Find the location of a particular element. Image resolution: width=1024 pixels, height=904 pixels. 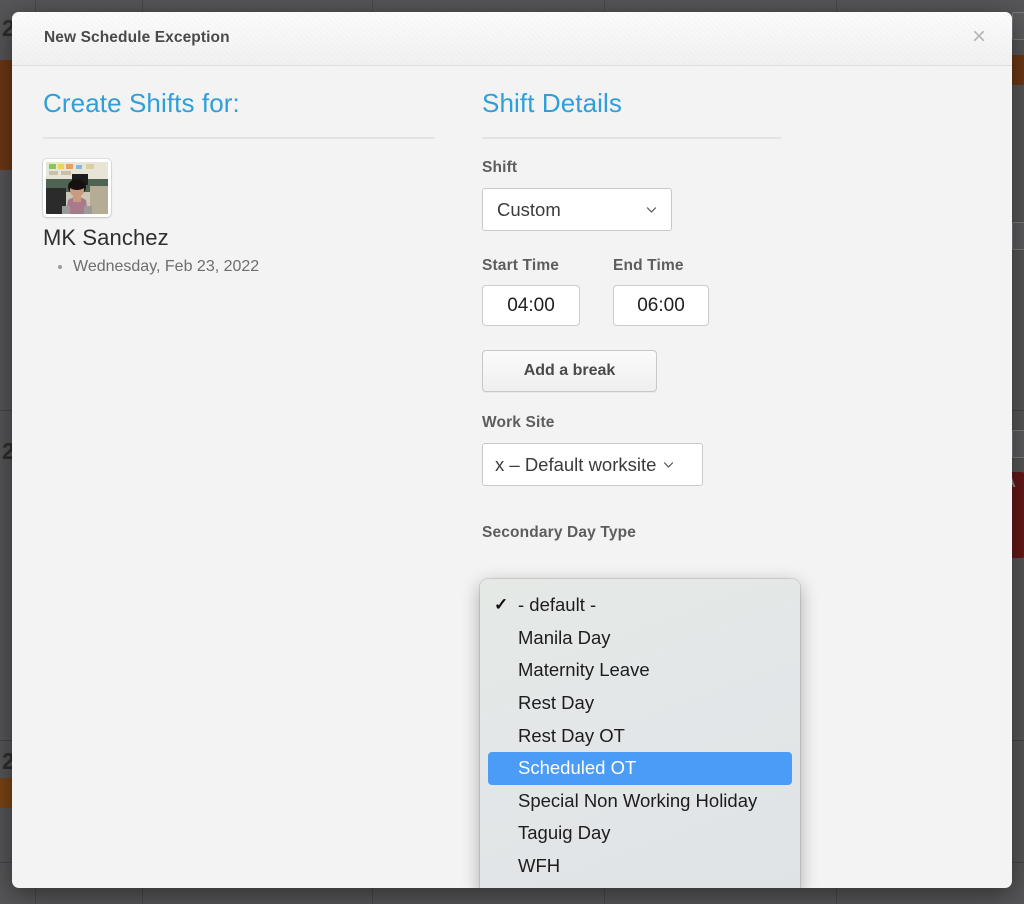

end-time-group: End Time 06:00 is located at coordinates (661, 291).